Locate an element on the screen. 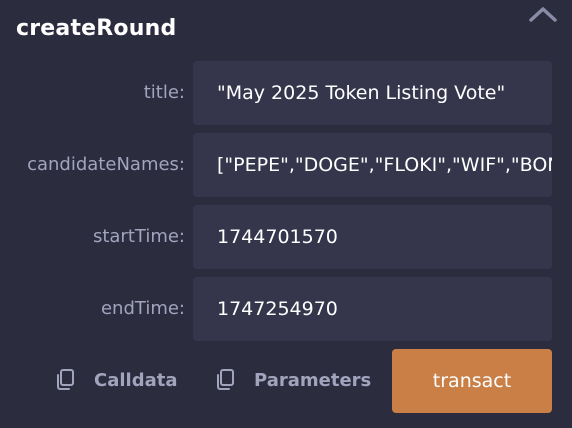 This screenshot has width=572, height=428. candidate-names-label: candidateNames: is located at coordinates (106, 164).